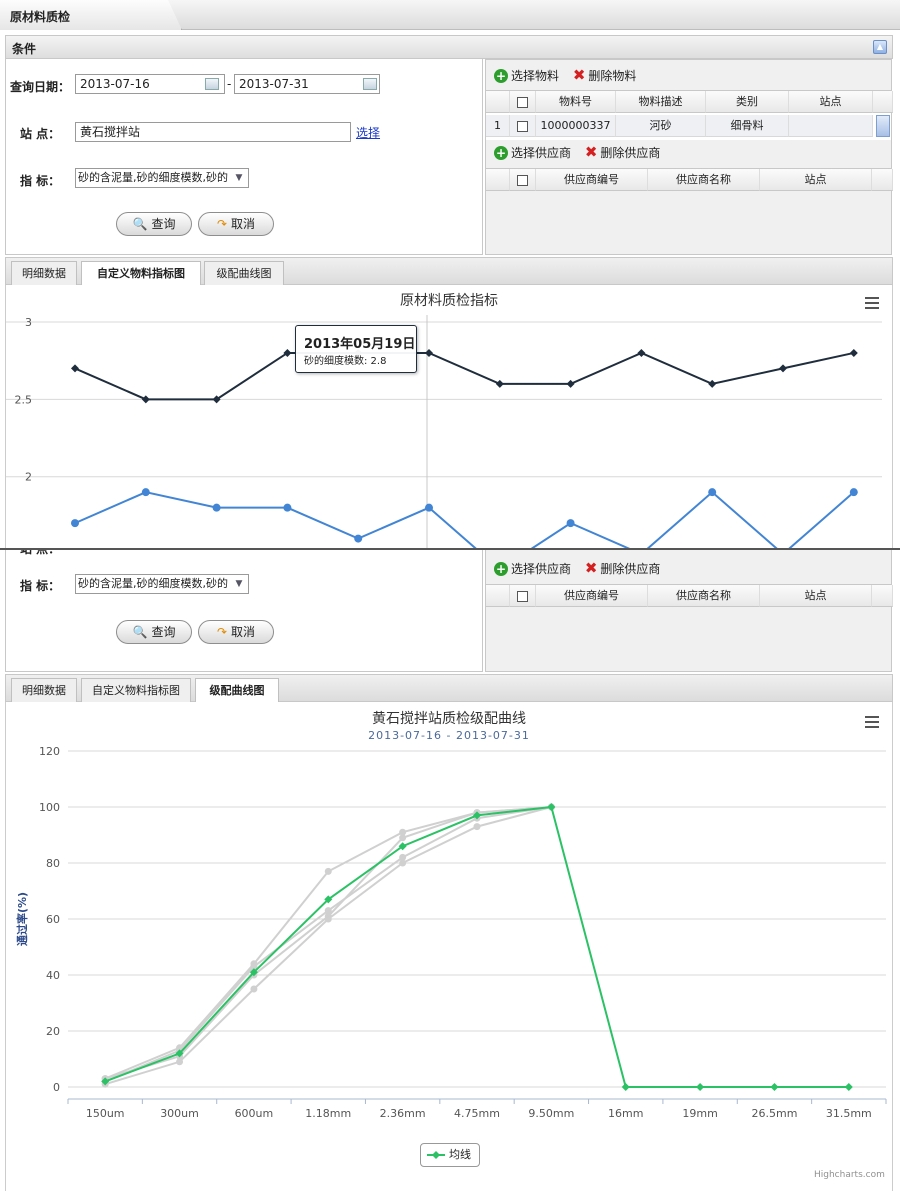 This screenshot has height=1191, width=900. Describe the element at coordinates (449, 301) in the screenshot. I see `chart-title: 原材料质检指标` at that location.